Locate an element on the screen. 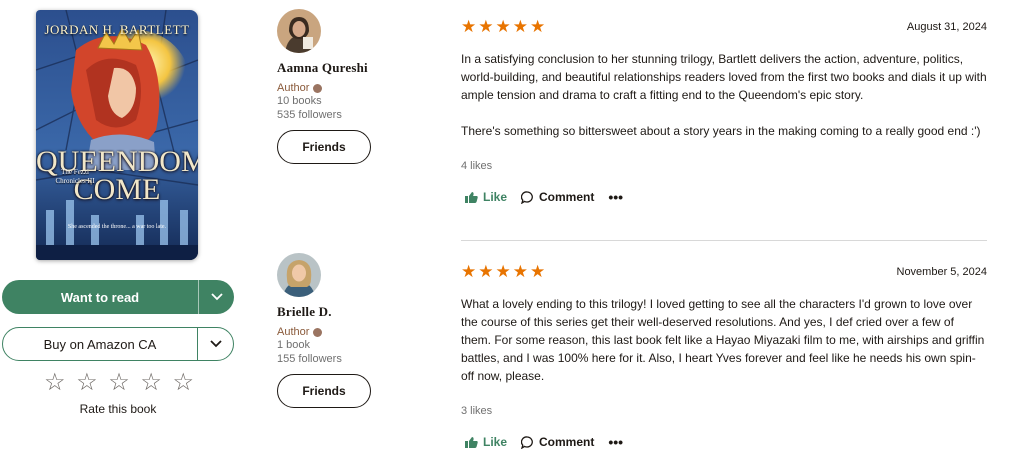  rate-star-2: ☆ is located at coordinates (87, 383).